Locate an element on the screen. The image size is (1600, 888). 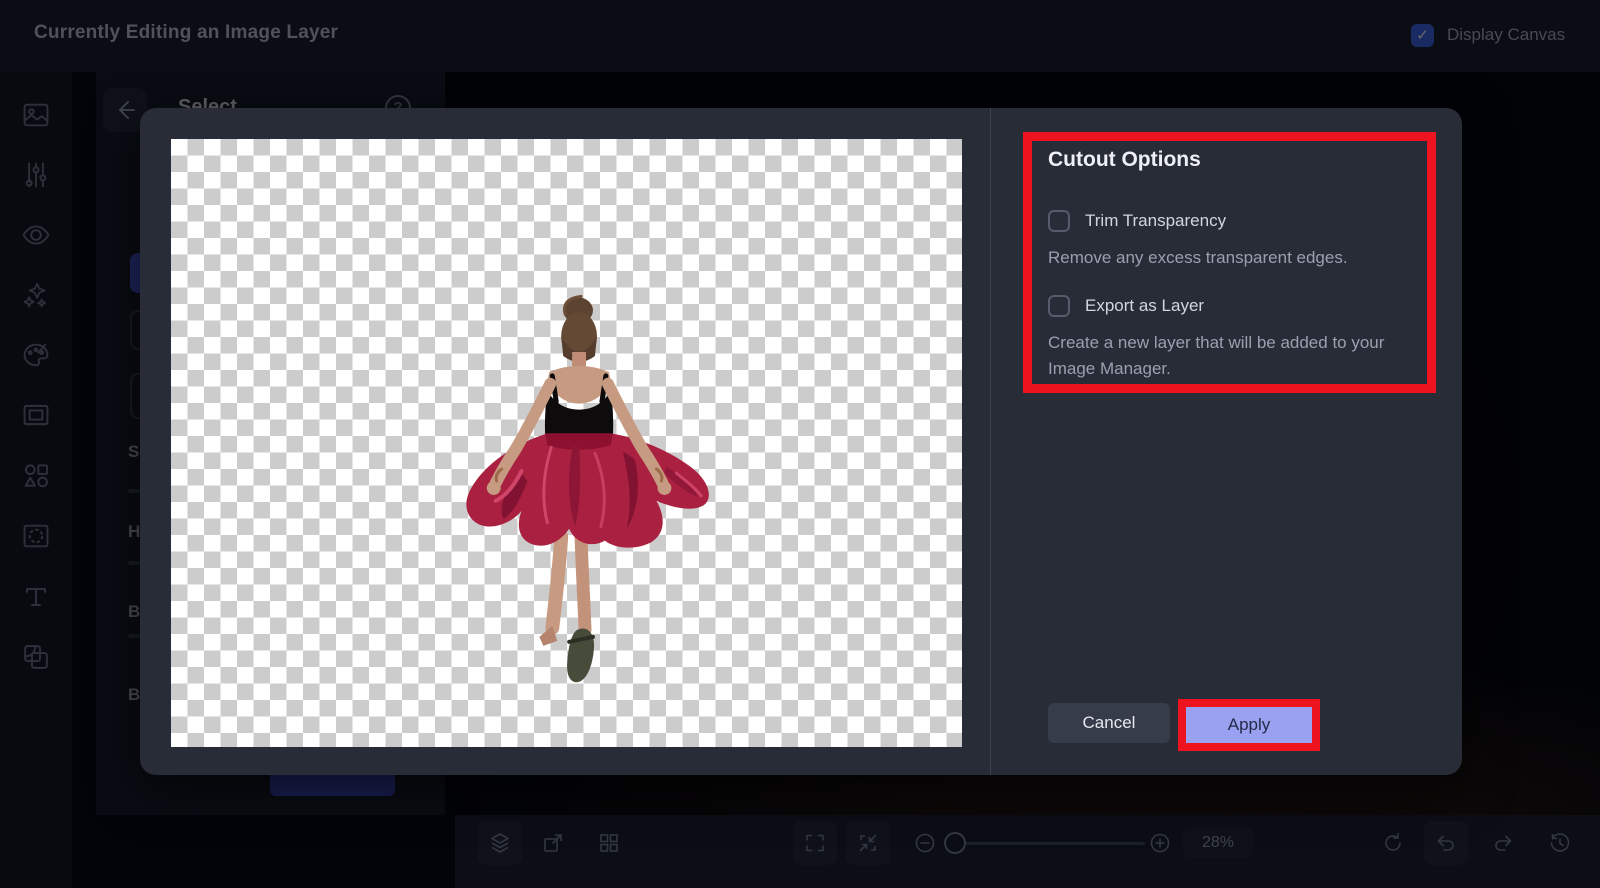
apply-button-annotation: Apply is located at coordinates (1249, 725).